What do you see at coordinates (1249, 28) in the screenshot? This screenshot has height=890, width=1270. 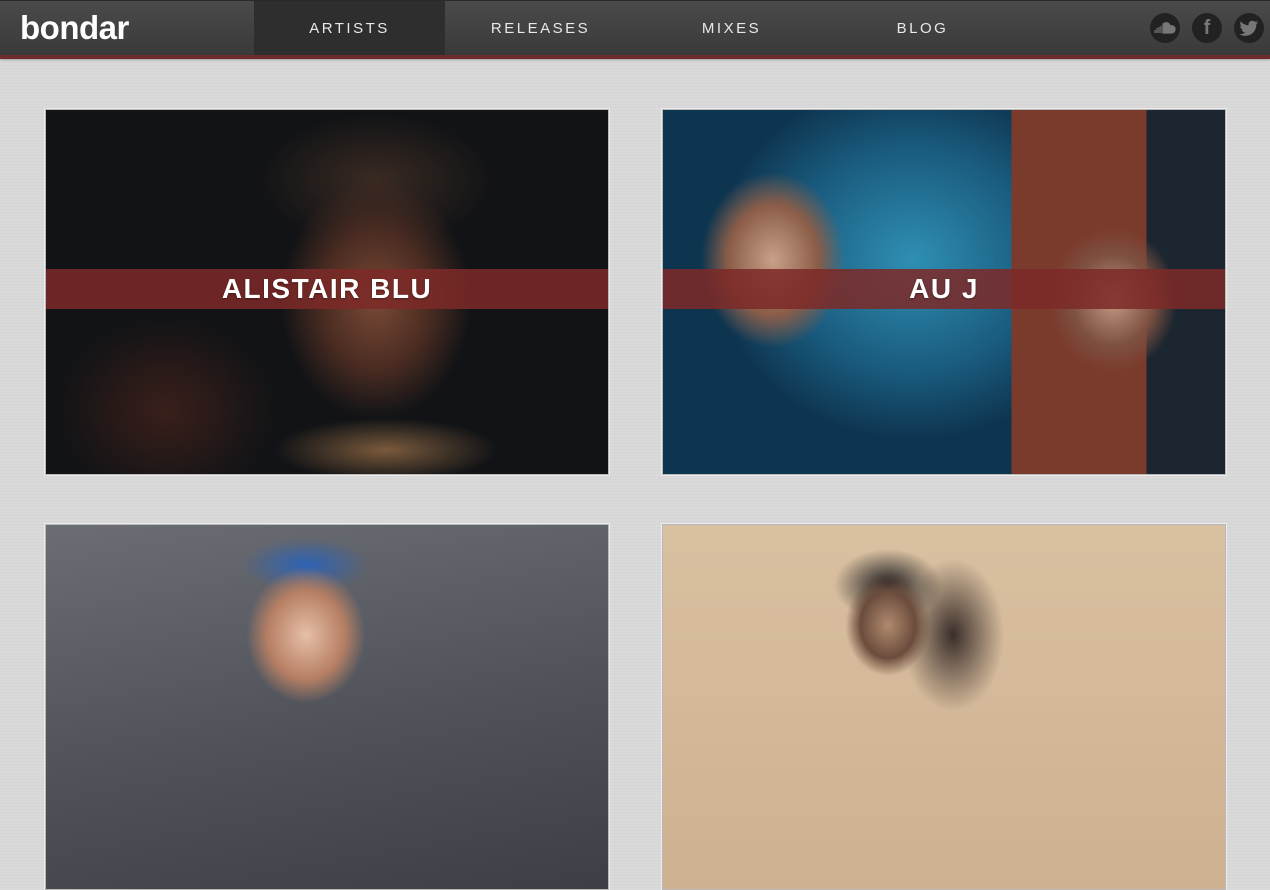 I see `twitter-icon` at bounding box center [1249, 28].